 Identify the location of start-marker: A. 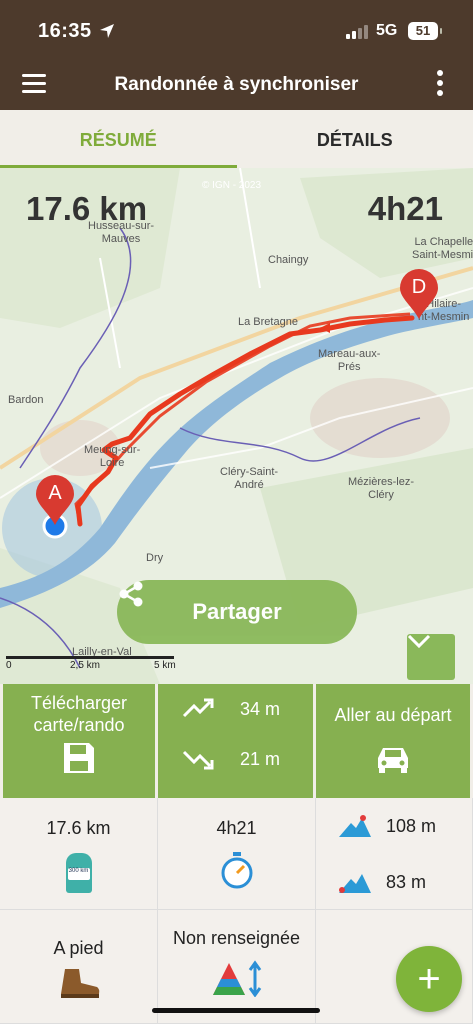
(55, 500).